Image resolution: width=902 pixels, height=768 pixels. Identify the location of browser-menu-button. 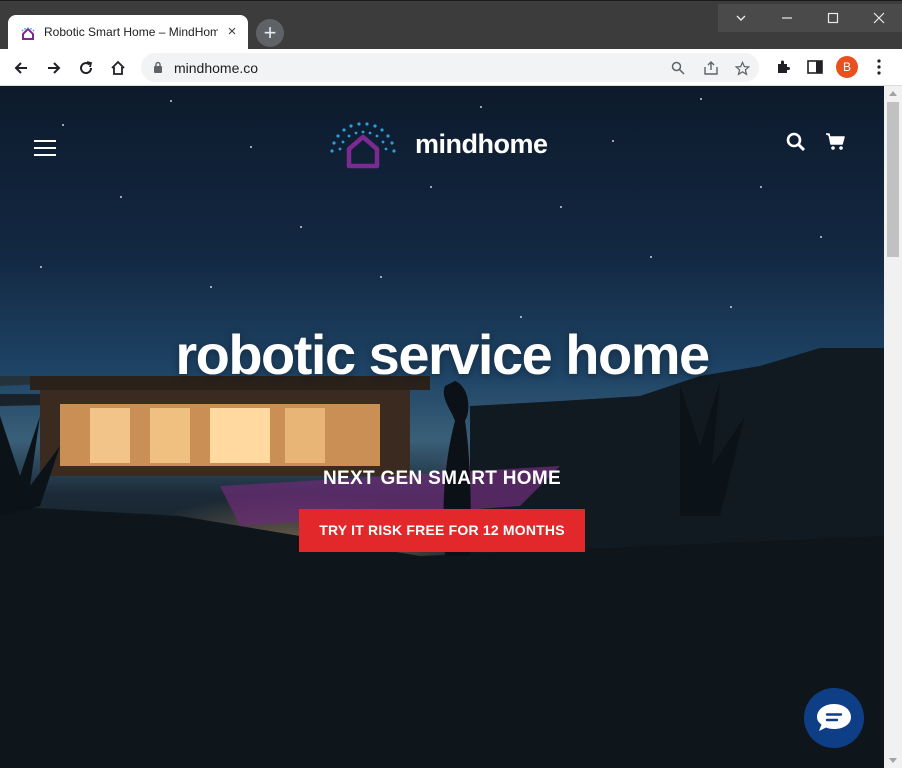
(879, 67).